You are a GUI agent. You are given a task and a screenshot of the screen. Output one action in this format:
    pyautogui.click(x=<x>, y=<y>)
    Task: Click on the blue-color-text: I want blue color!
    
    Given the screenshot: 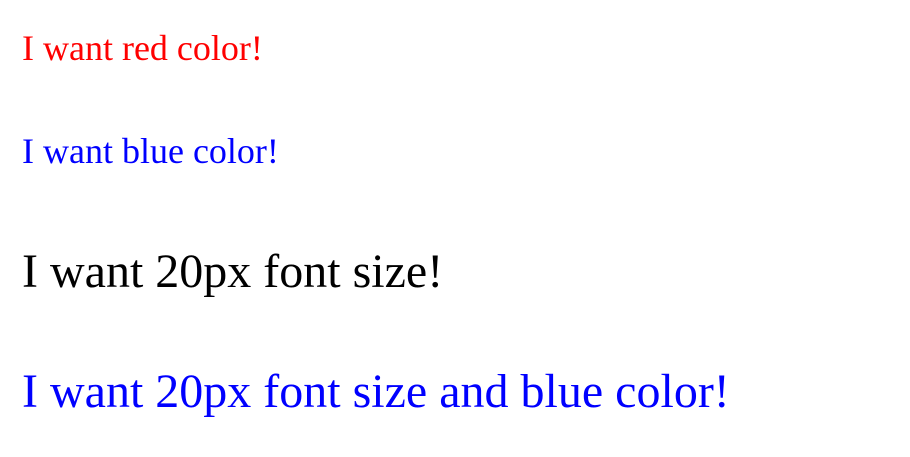 What is the action you would take?
    pyautogui.click(x=150, y=151)
    